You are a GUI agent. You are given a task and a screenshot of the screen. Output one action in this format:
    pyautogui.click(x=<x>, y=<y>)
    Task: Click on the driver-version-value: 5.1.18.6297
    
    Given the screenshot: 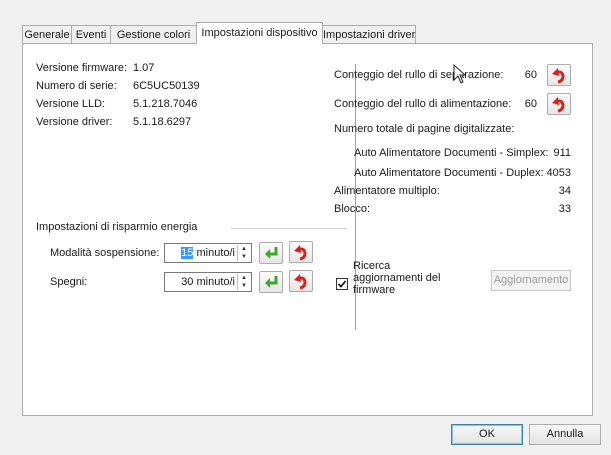 What is the action you would take?
    pyautogui.click(x=162, y=122)
    